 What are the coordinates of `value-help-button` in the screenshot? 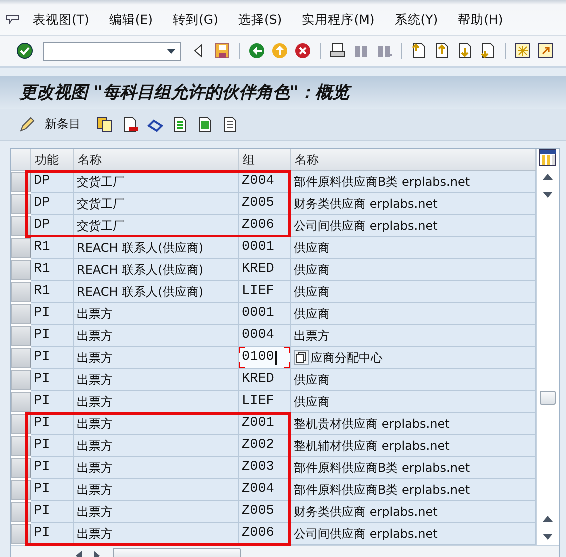 It's located at (301, 357).